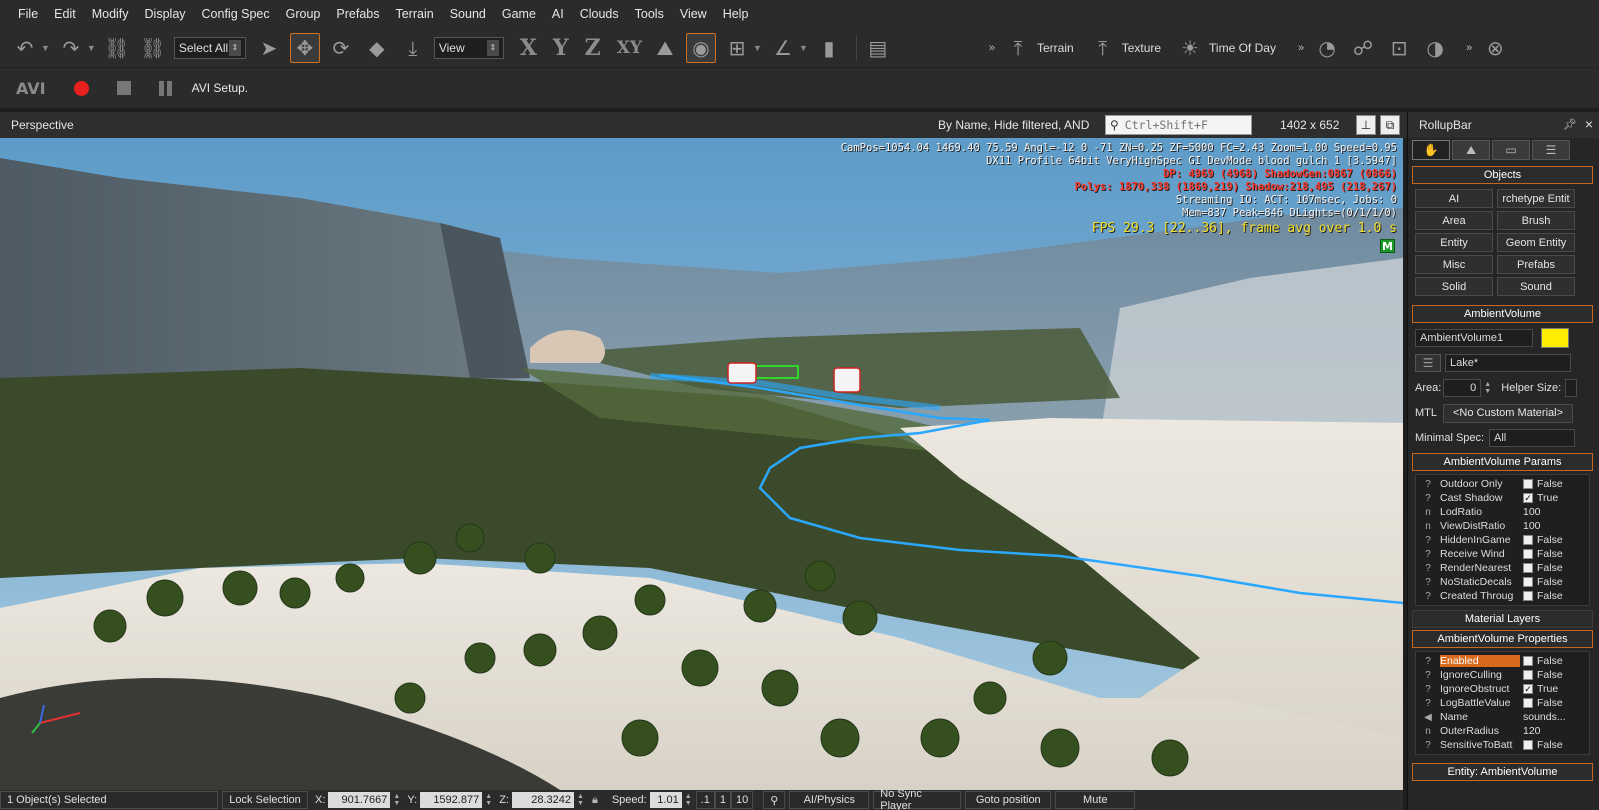 Image resolution: width=1599 pixels, height=810 pixels. Describe the element at coordinates (1551, 150) in the screenshot. I see `tab-layers-icon: ☰` at that location.